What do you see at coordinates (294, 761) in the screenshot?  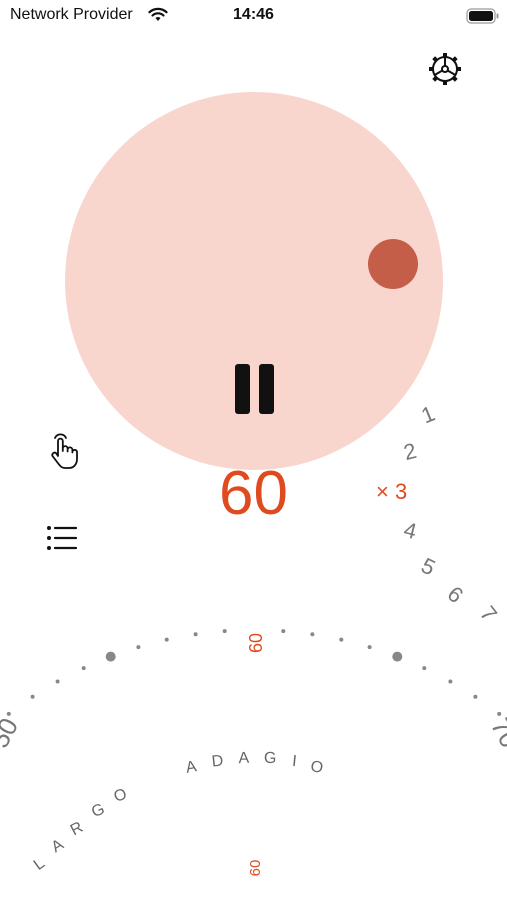 I see `svg-text: I` at bounding box center [294, 761].